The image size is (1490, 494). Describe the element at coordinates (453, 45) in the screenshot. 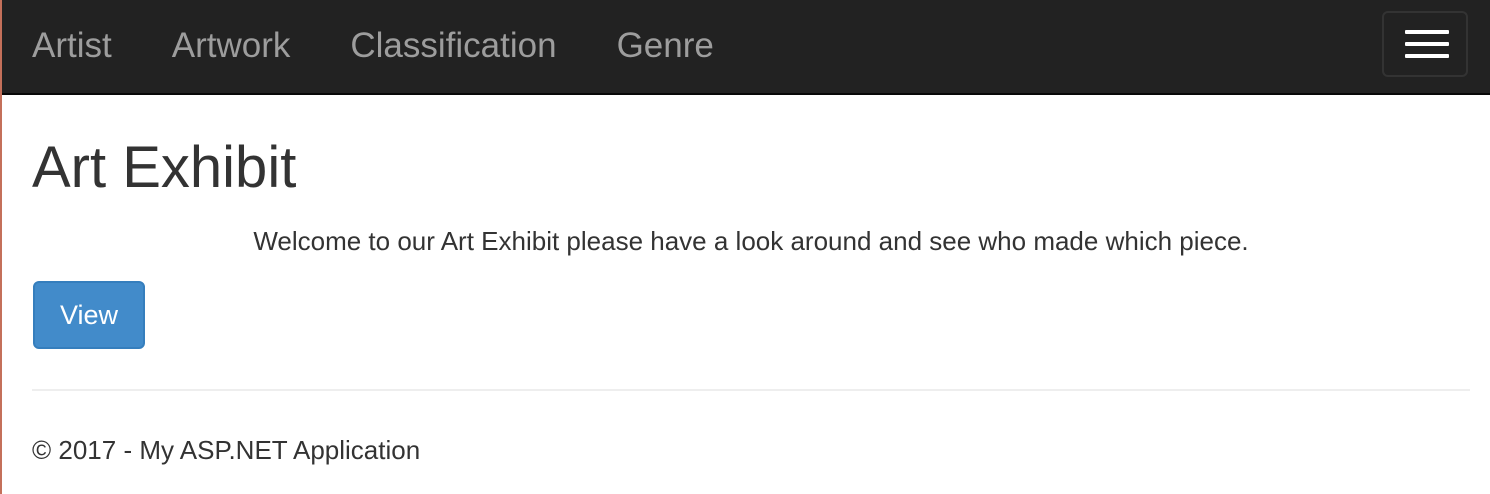

I see `nav-link-classification: Classification` at that location.